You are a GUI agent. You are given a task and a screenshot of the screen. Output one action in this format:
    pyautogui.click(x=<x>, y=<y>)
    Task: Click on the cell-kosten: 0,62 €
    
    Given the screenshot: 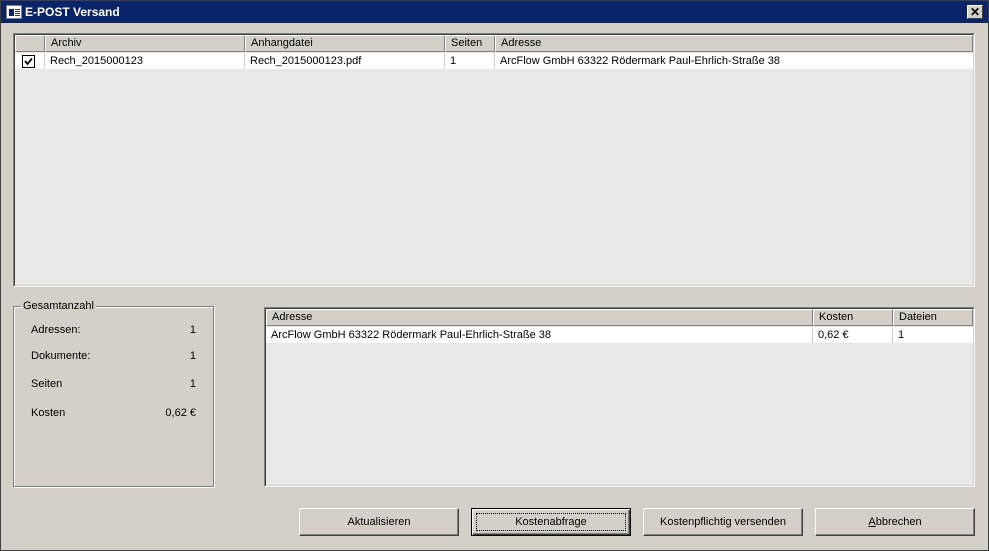 What is the action you would take?
    pyautogui.click(x=853, y=335)
    